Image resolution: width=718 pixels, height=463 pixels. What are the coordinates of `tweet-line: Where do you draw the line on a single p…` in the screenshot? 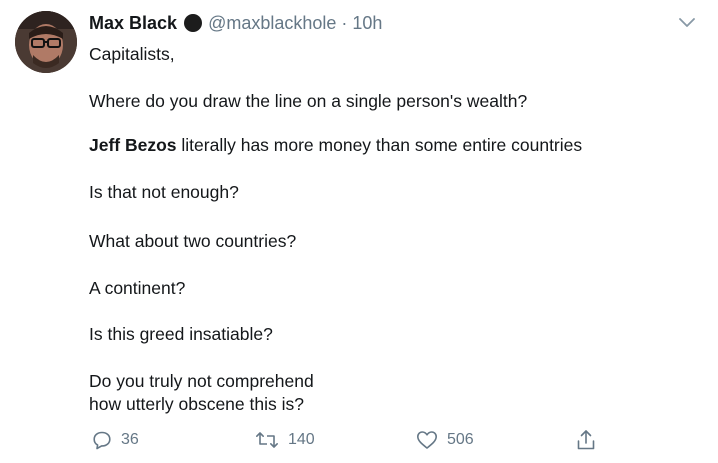 It's located at (308, 101).